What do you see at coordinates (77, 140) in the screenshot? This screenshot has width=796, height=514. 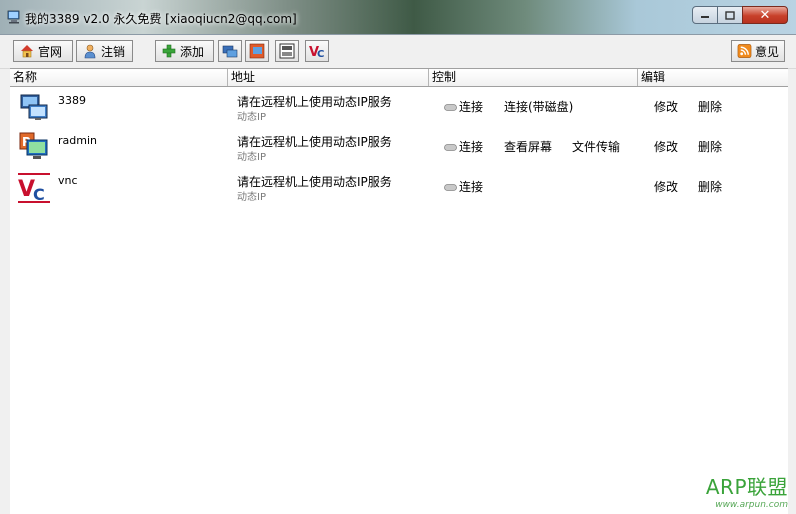 I see `item-name: radmin` at bounding box center [77, 140].